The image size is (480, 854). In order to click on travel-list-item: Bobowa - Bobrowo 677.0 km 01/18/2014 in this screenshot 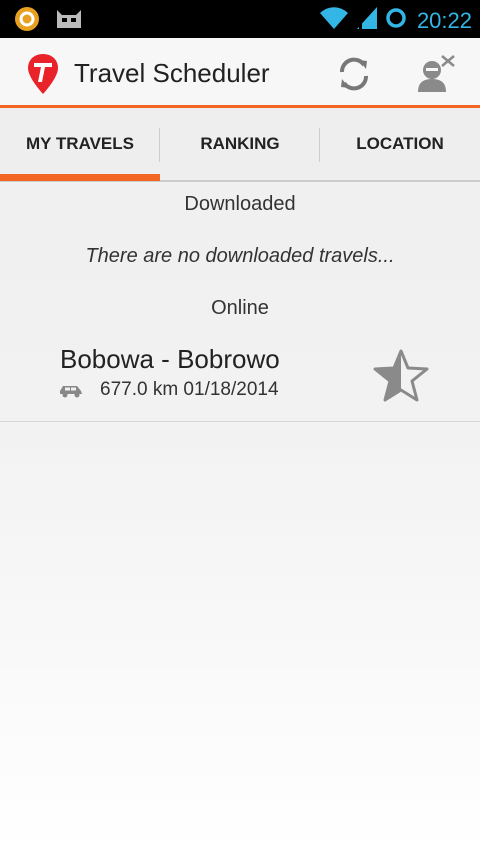, I will do `click(240, 379)`.